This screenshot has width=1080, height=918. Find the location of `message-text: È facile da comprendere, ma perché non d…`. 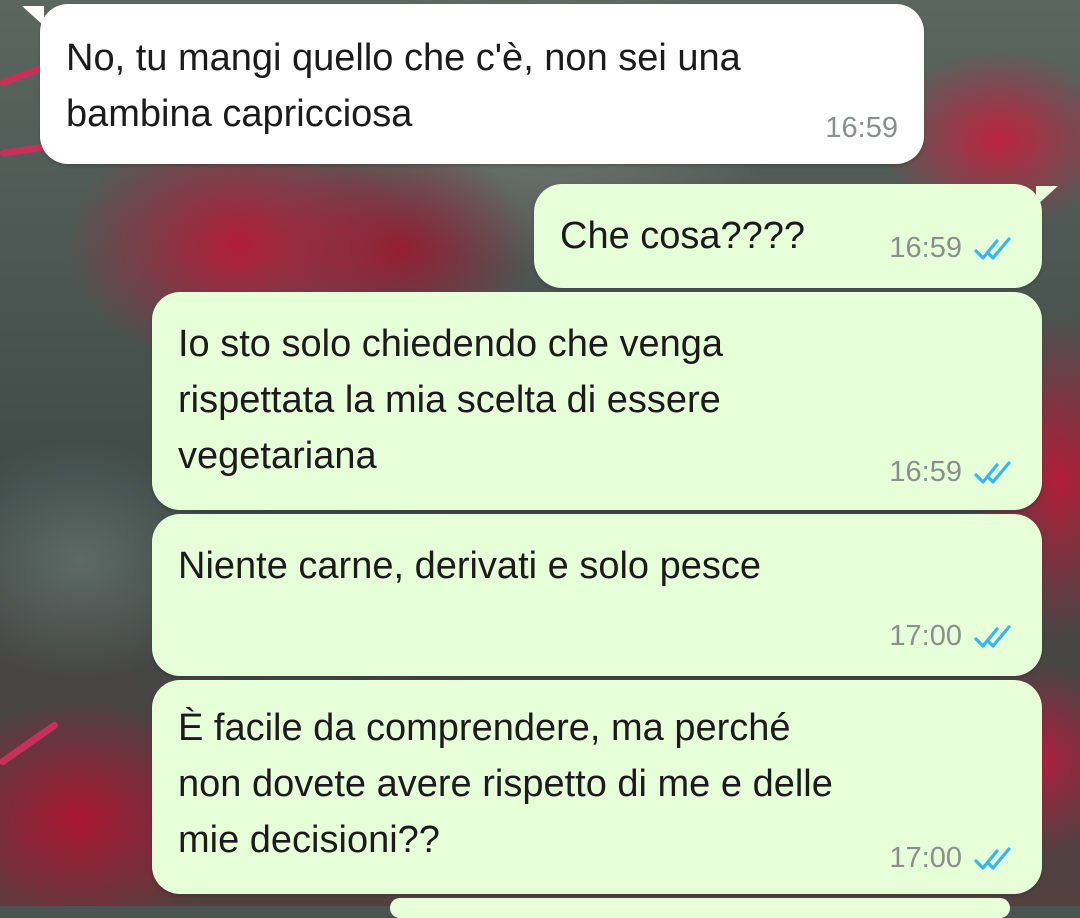

message-text: È facile da comprendere, ma perché non d… is located at coordinates (505, 784).